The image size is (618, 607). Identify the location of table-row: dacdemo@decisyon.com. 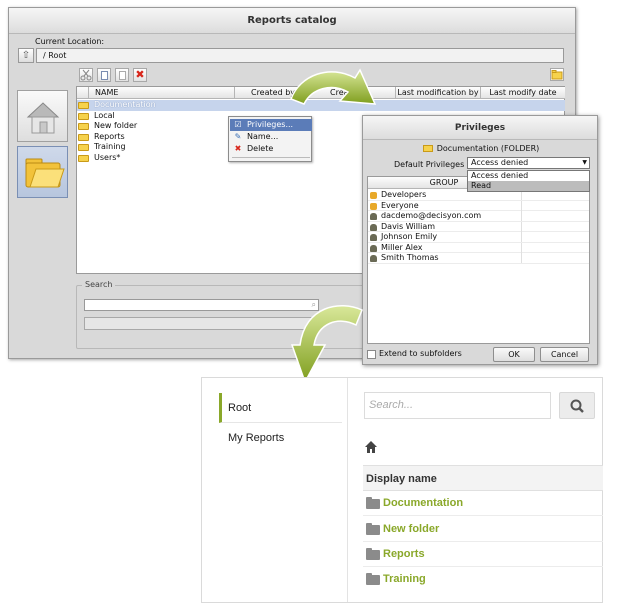
(478, 216).